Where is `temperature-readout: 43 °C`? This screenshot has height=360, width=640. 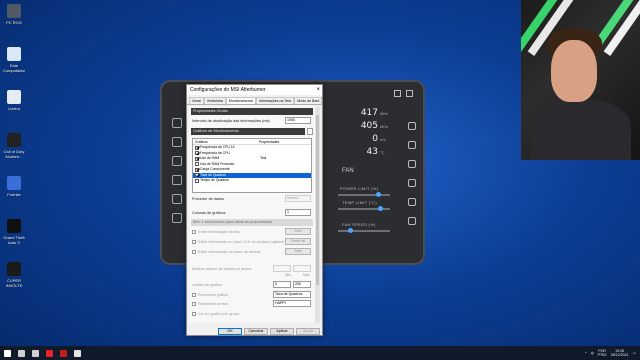 temperature-readout: 43 °C is located at coordinates (375, 152).